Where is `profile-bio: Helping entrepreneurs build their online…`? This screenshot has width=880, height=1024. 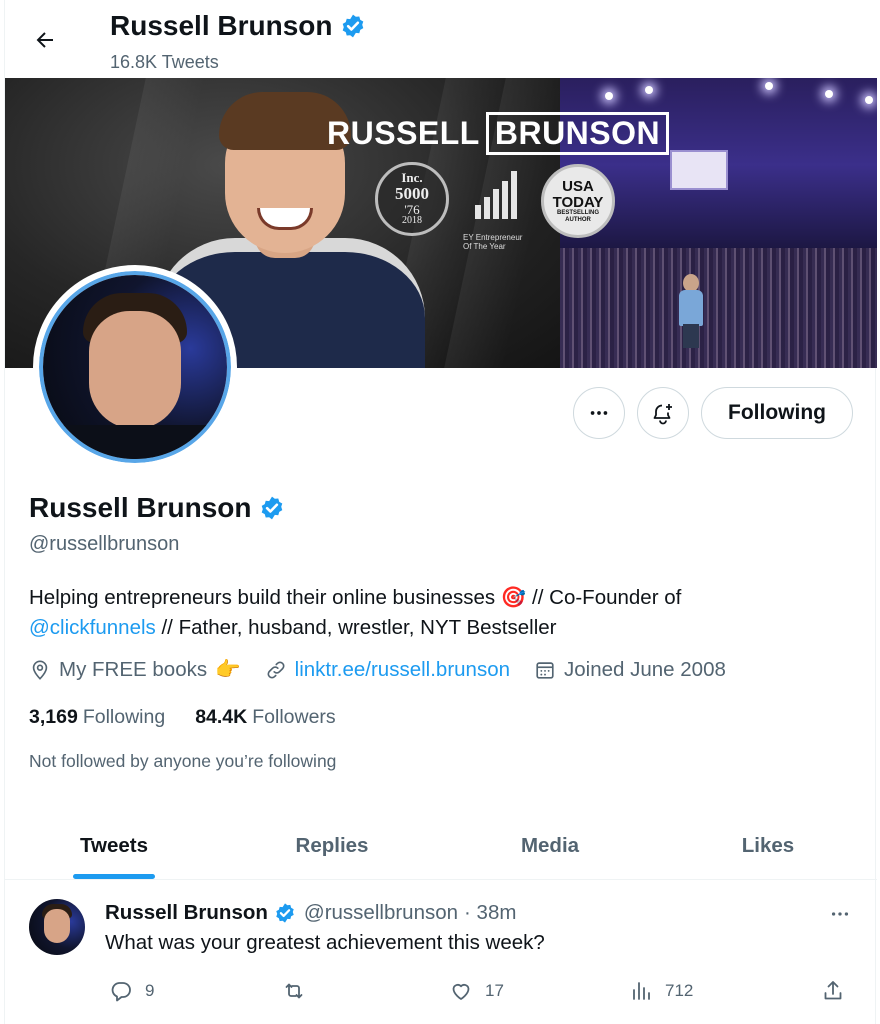
profile-bio: Helping entrepreneurs build their online… is located at coordinates (355, 612).